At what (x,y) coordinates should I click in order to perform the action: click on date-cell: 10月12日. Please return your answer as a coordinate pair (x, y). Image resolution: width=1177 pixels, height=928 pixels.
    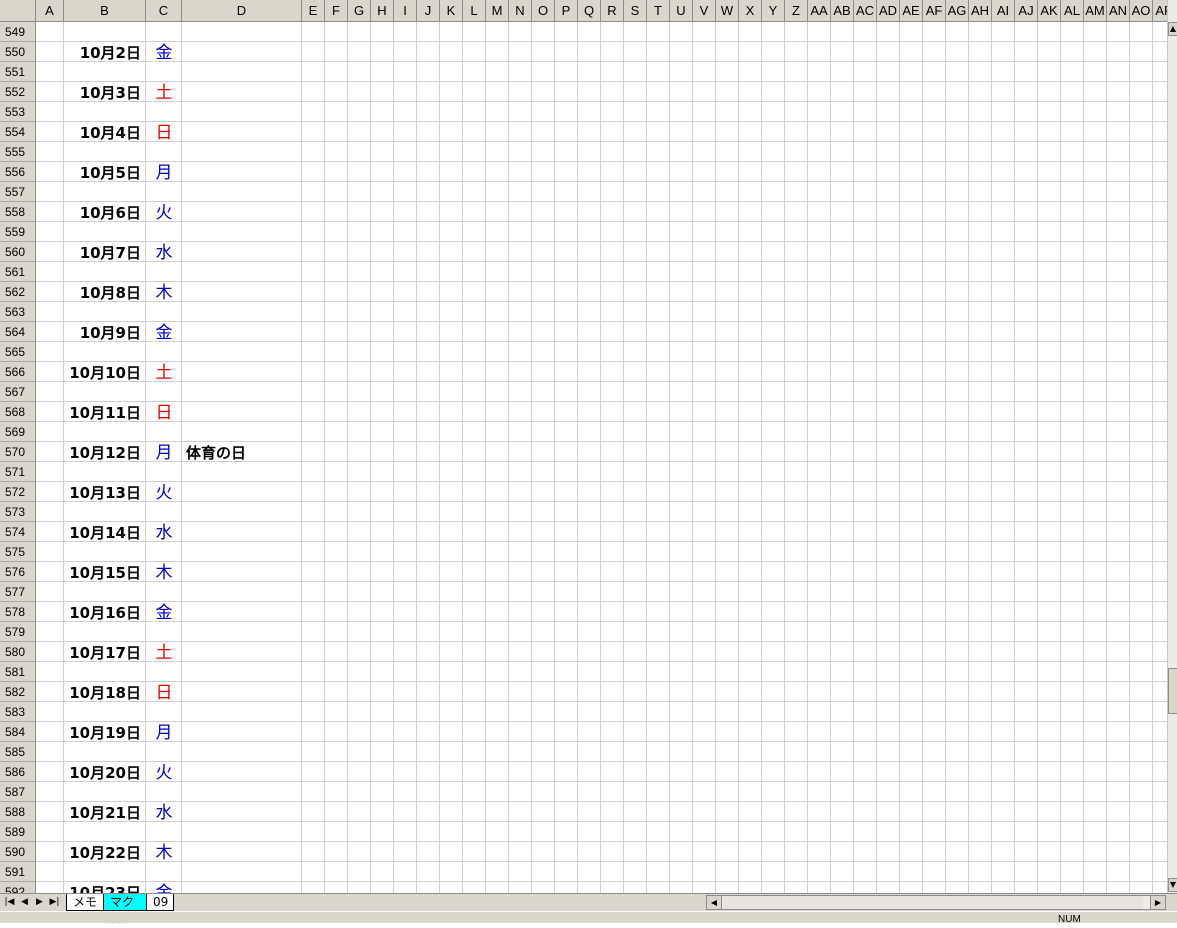
    Looking at the image, I should click on (102, 452).